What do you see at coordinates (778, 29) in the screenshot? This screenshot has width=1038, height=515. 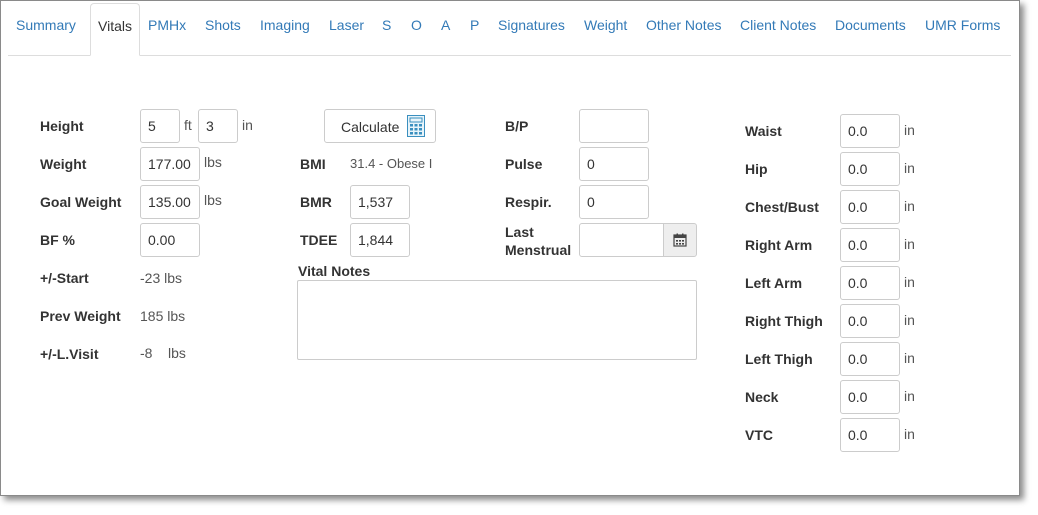 I see `tab-client-notes: Client Notes` at bounding box center [778, 29].